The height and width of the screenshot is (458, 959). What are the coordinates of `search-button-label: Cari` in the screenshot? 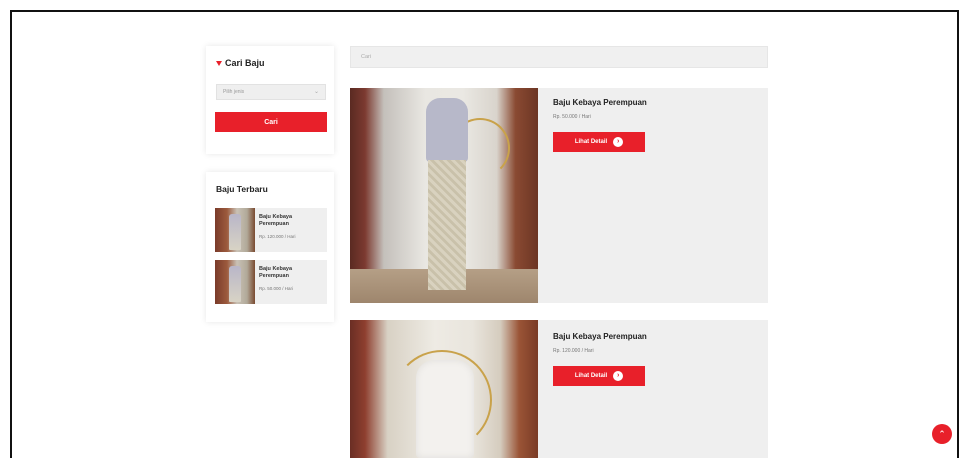 It's located at (271, 122).